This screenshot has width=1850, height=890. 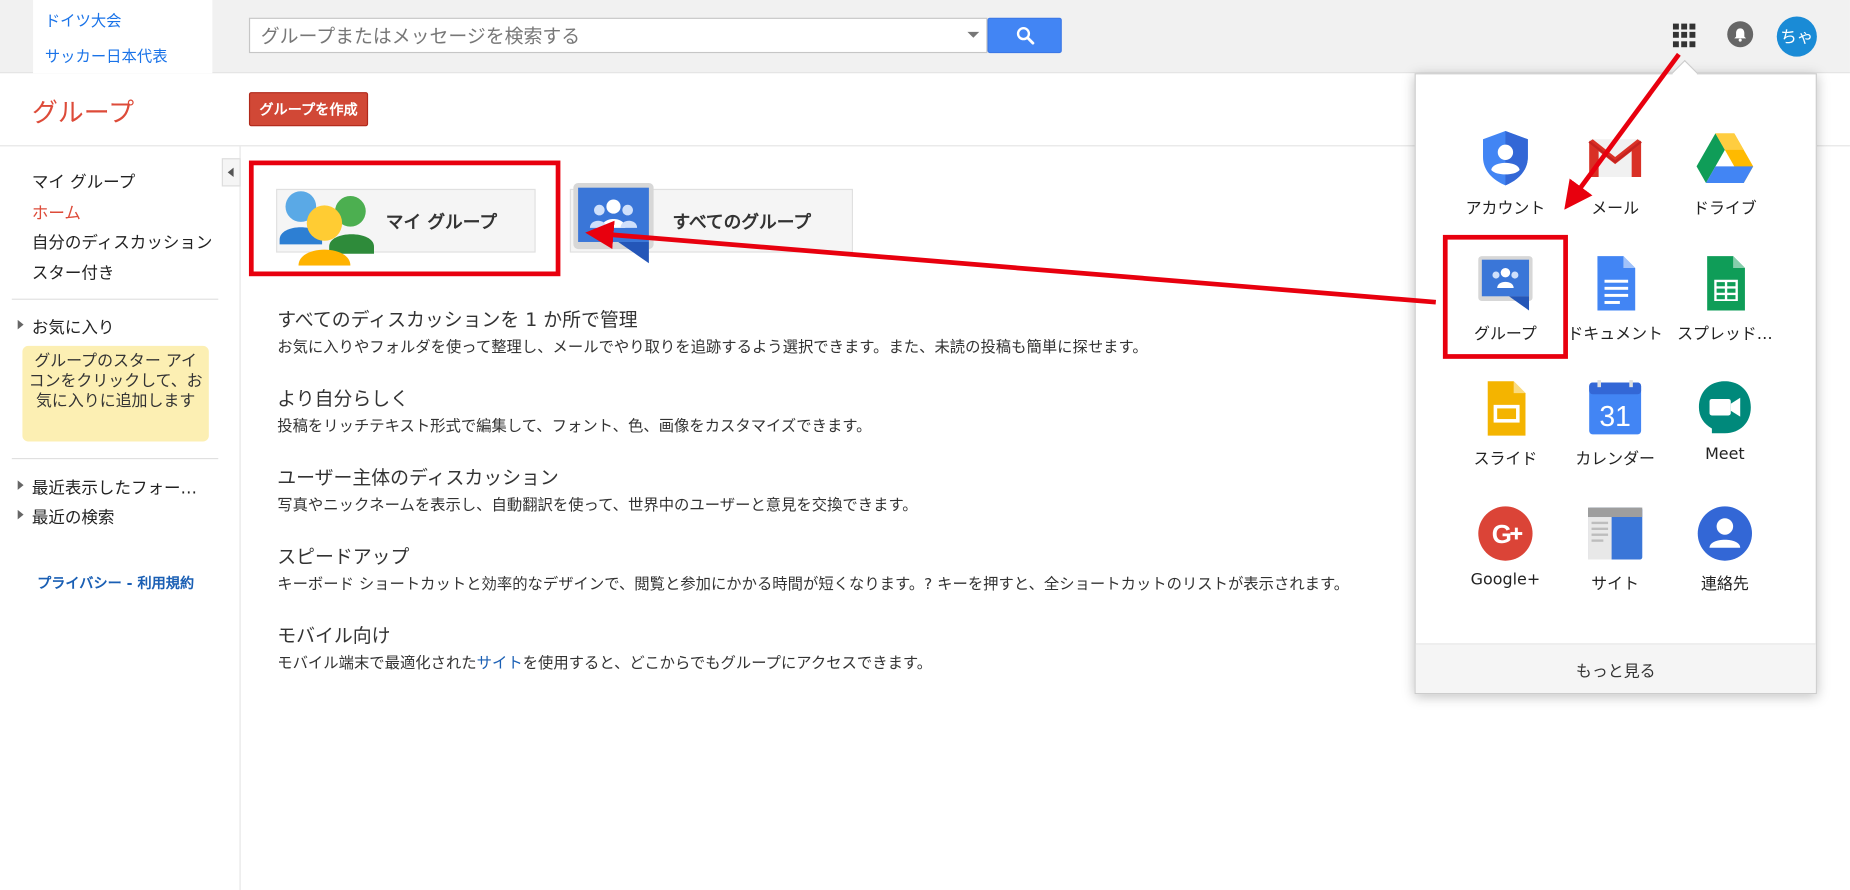 I want to click on all-groups-label: すべてのグループ, so click(x=742, y=221).